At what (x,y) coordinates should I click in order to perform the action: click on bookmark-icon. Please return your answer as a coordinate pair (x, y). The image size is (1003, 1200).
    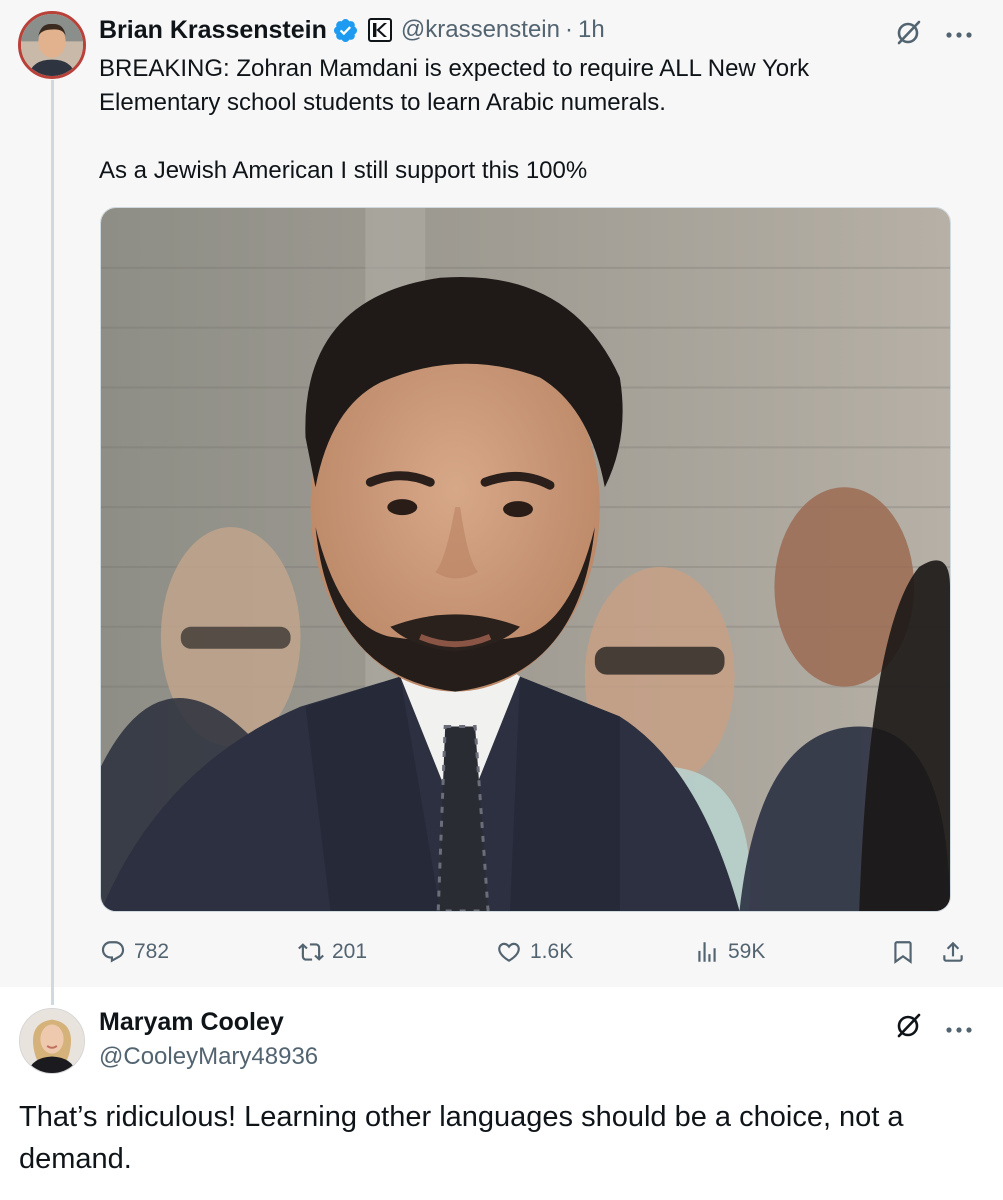
    Looking at the image, I should click on (903, 952).